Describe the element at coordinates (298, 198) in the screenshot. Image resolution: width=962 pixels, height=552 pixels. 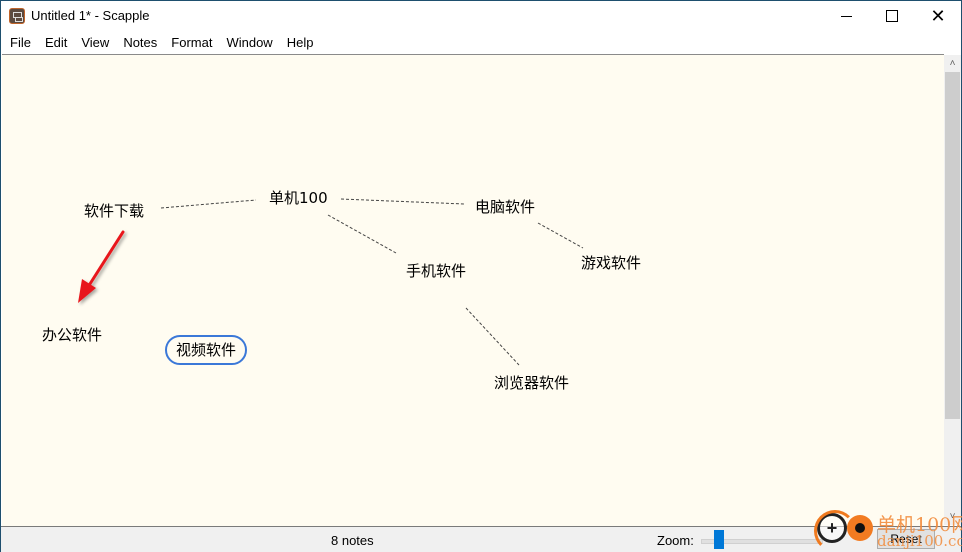
I see `note-danji100: 单机100` at that location.